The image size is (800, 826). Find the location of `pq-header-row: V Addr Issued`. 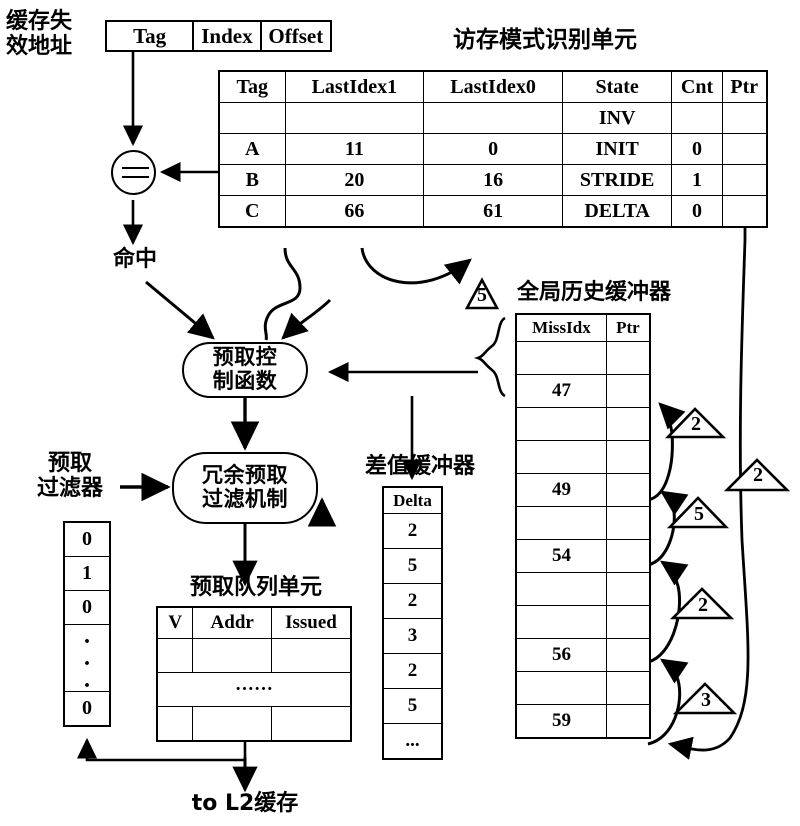

pq-header-row: V Addr Issued is located at coordinates (254, 622).